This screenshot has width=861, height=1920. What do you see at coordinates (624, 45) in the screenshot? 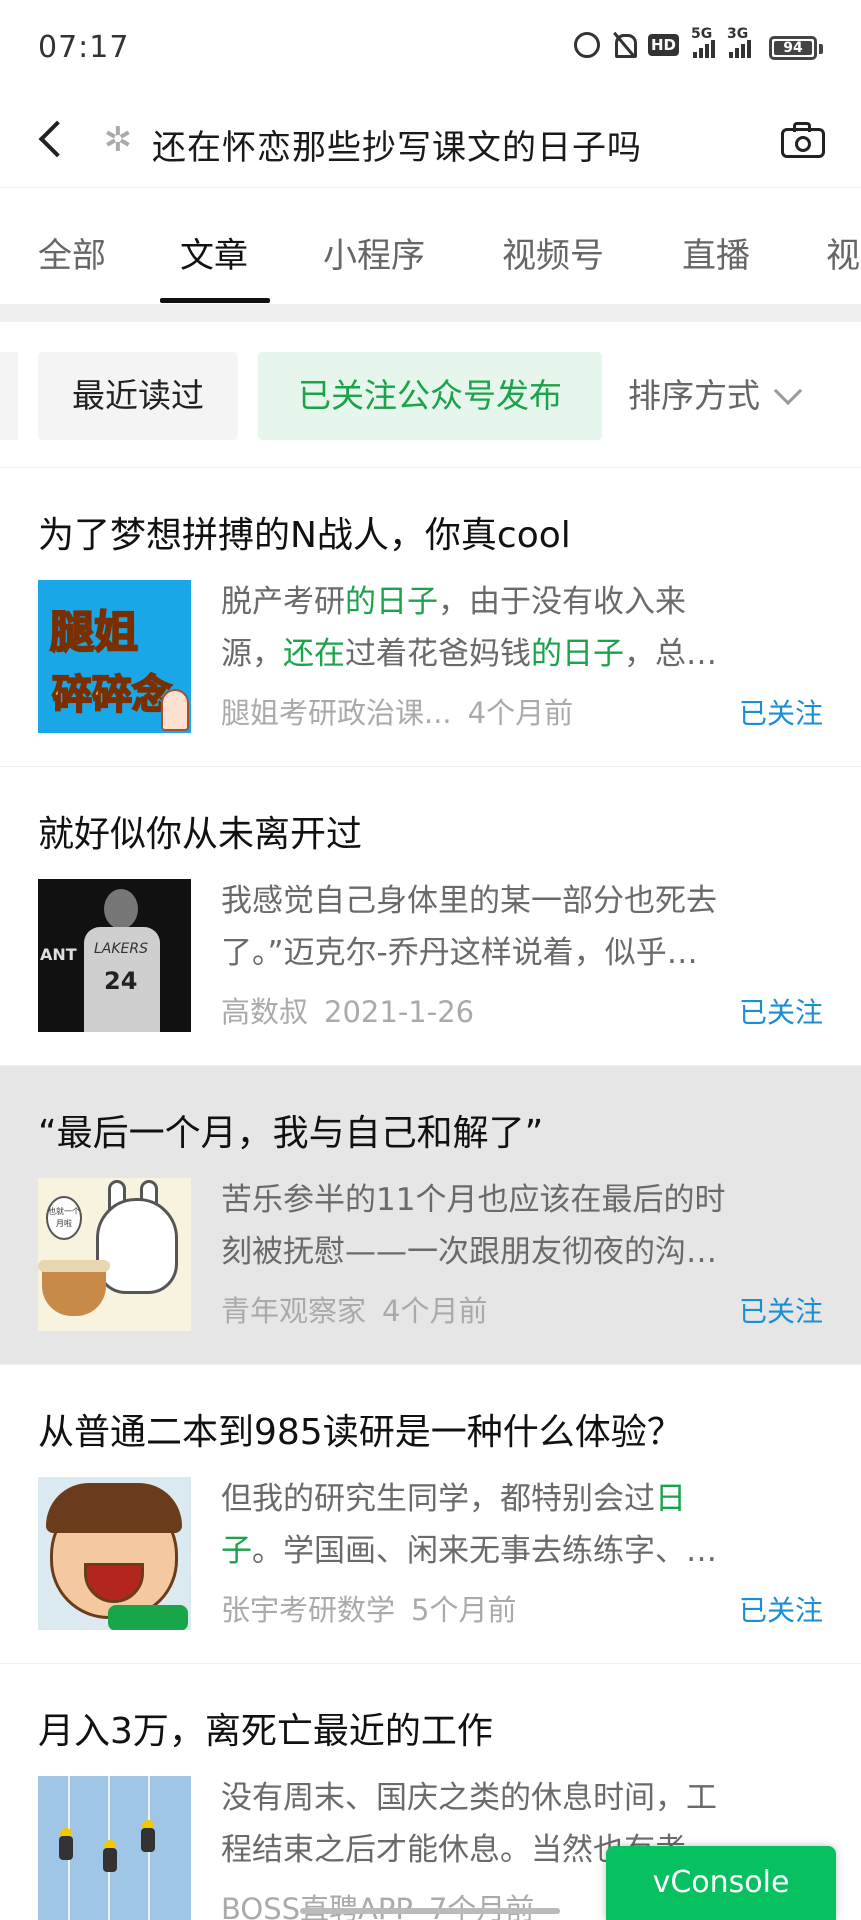
I see `mute-icon` at bounding box center [624, 45].